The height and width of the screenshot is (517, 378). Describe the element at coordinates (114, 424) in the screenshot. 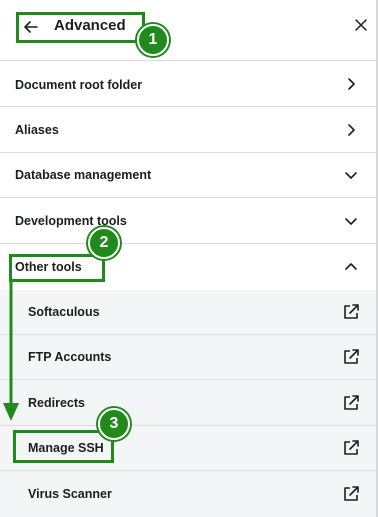

I see `step-badge-3: 3` at that location.